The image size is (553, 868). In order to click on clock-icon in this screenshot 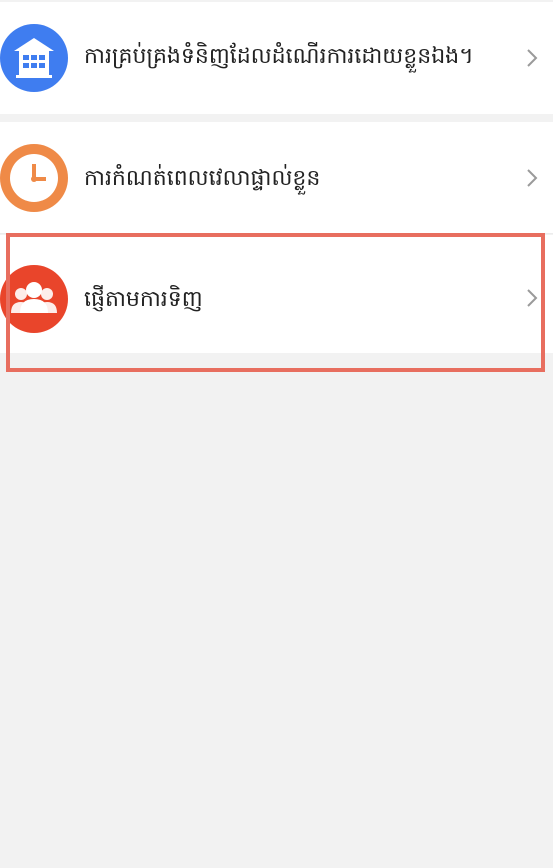, I will do `click(34, 178)`.